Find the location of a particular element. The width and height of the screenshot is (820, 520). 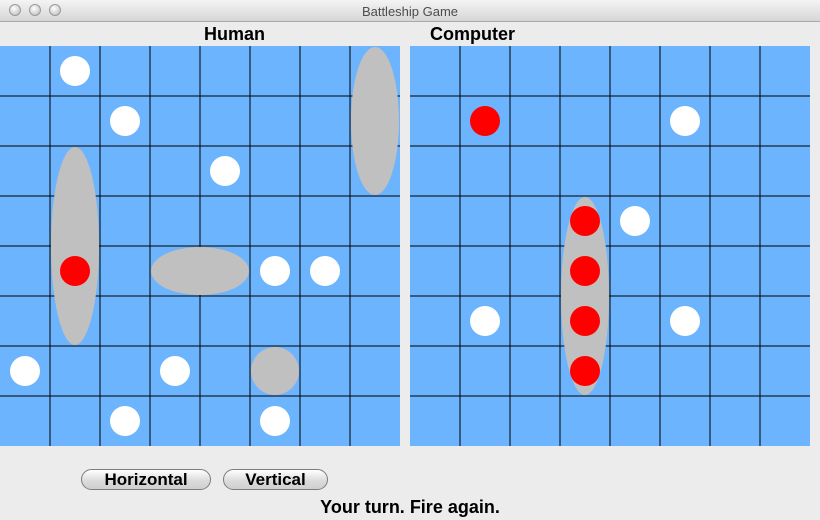

vertical-button: Vertical is located at coordinates (275, 479).